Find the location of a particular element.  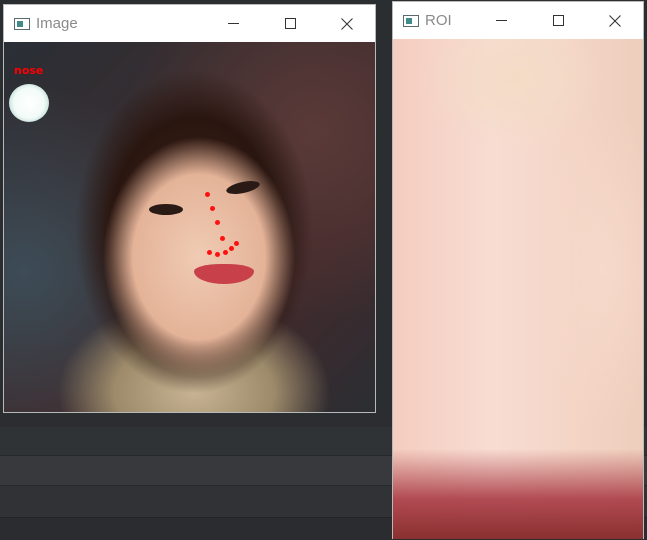

lips is located at coordinates (224, 274).